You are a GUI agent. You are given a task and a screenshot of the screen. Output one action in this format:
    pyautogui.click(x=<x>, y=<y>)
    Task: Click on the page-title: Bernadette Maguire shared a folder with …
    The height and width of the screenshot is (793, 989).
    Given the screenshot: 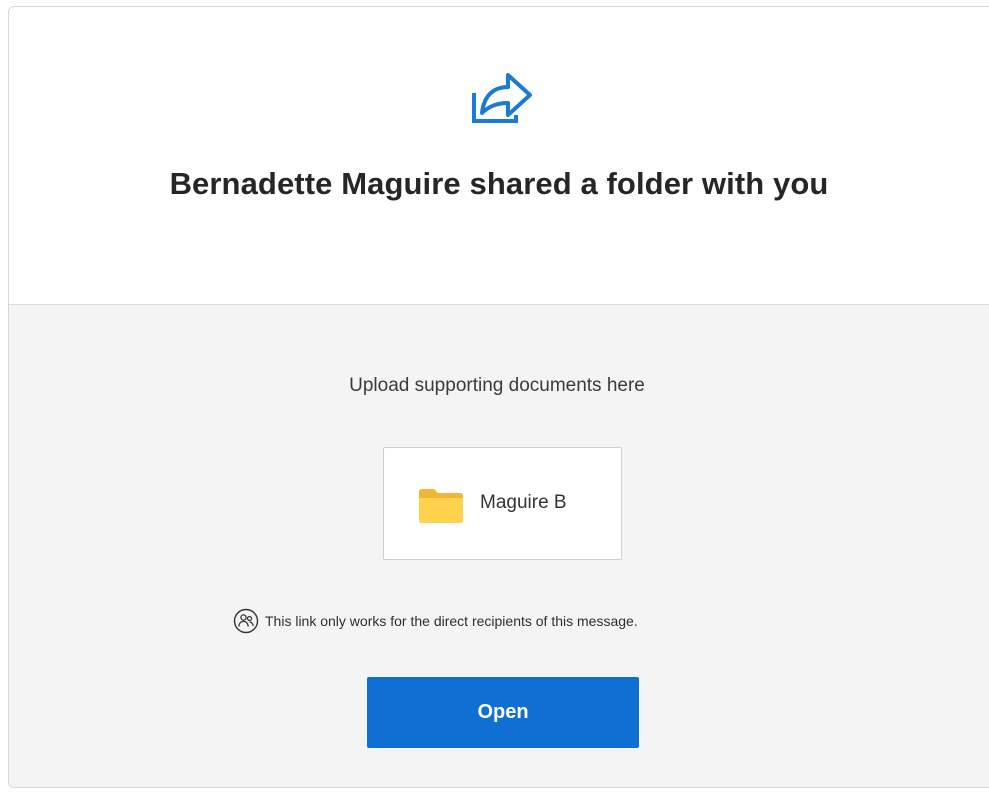 What is the action you would take?
    pyautogui.click(x=499, y=183)
    